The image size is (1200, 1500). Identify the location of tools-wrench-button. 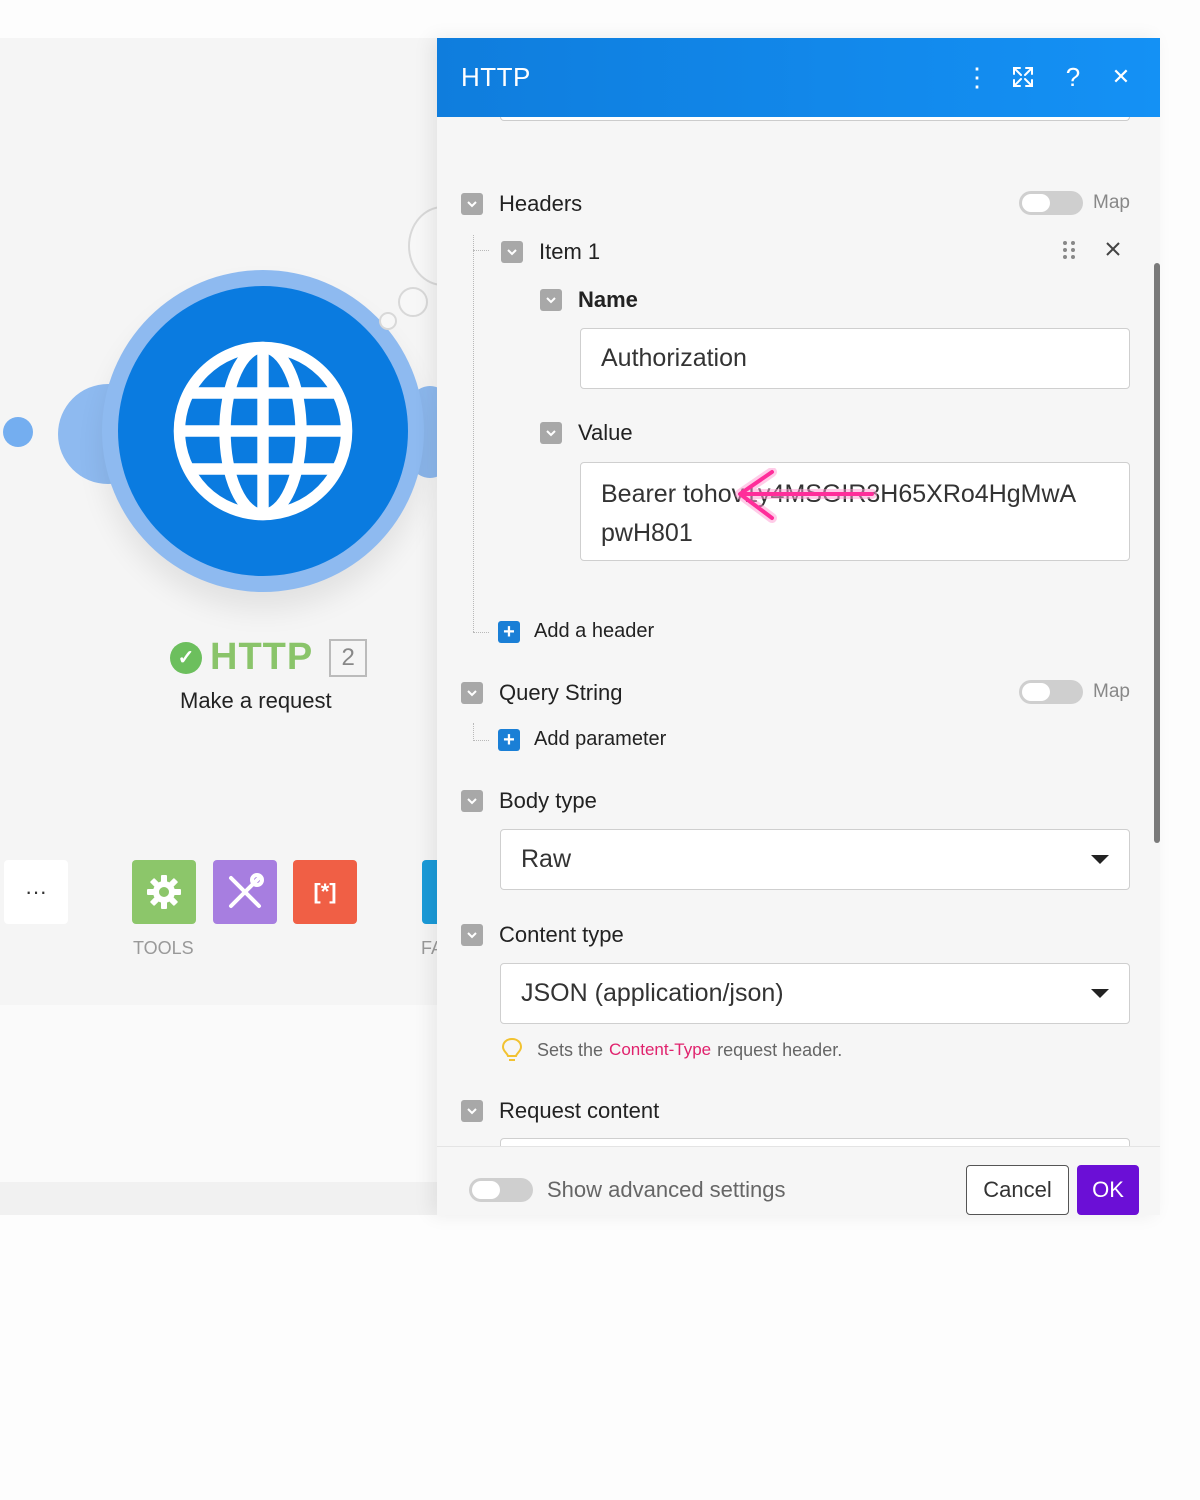
(245, 892).